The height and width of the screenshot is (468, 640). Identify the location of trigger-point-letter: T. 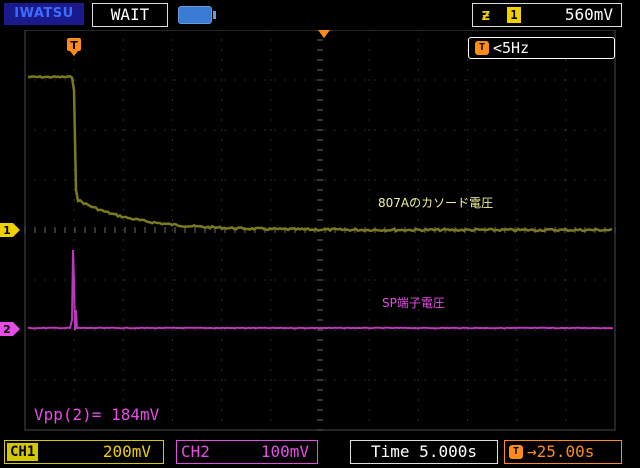
(74, 45).